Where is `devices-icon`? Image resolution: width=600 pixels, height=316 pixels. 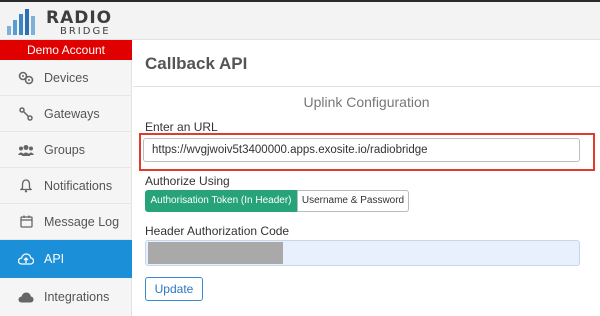
devices-icon is located at coordinates (26, 78).